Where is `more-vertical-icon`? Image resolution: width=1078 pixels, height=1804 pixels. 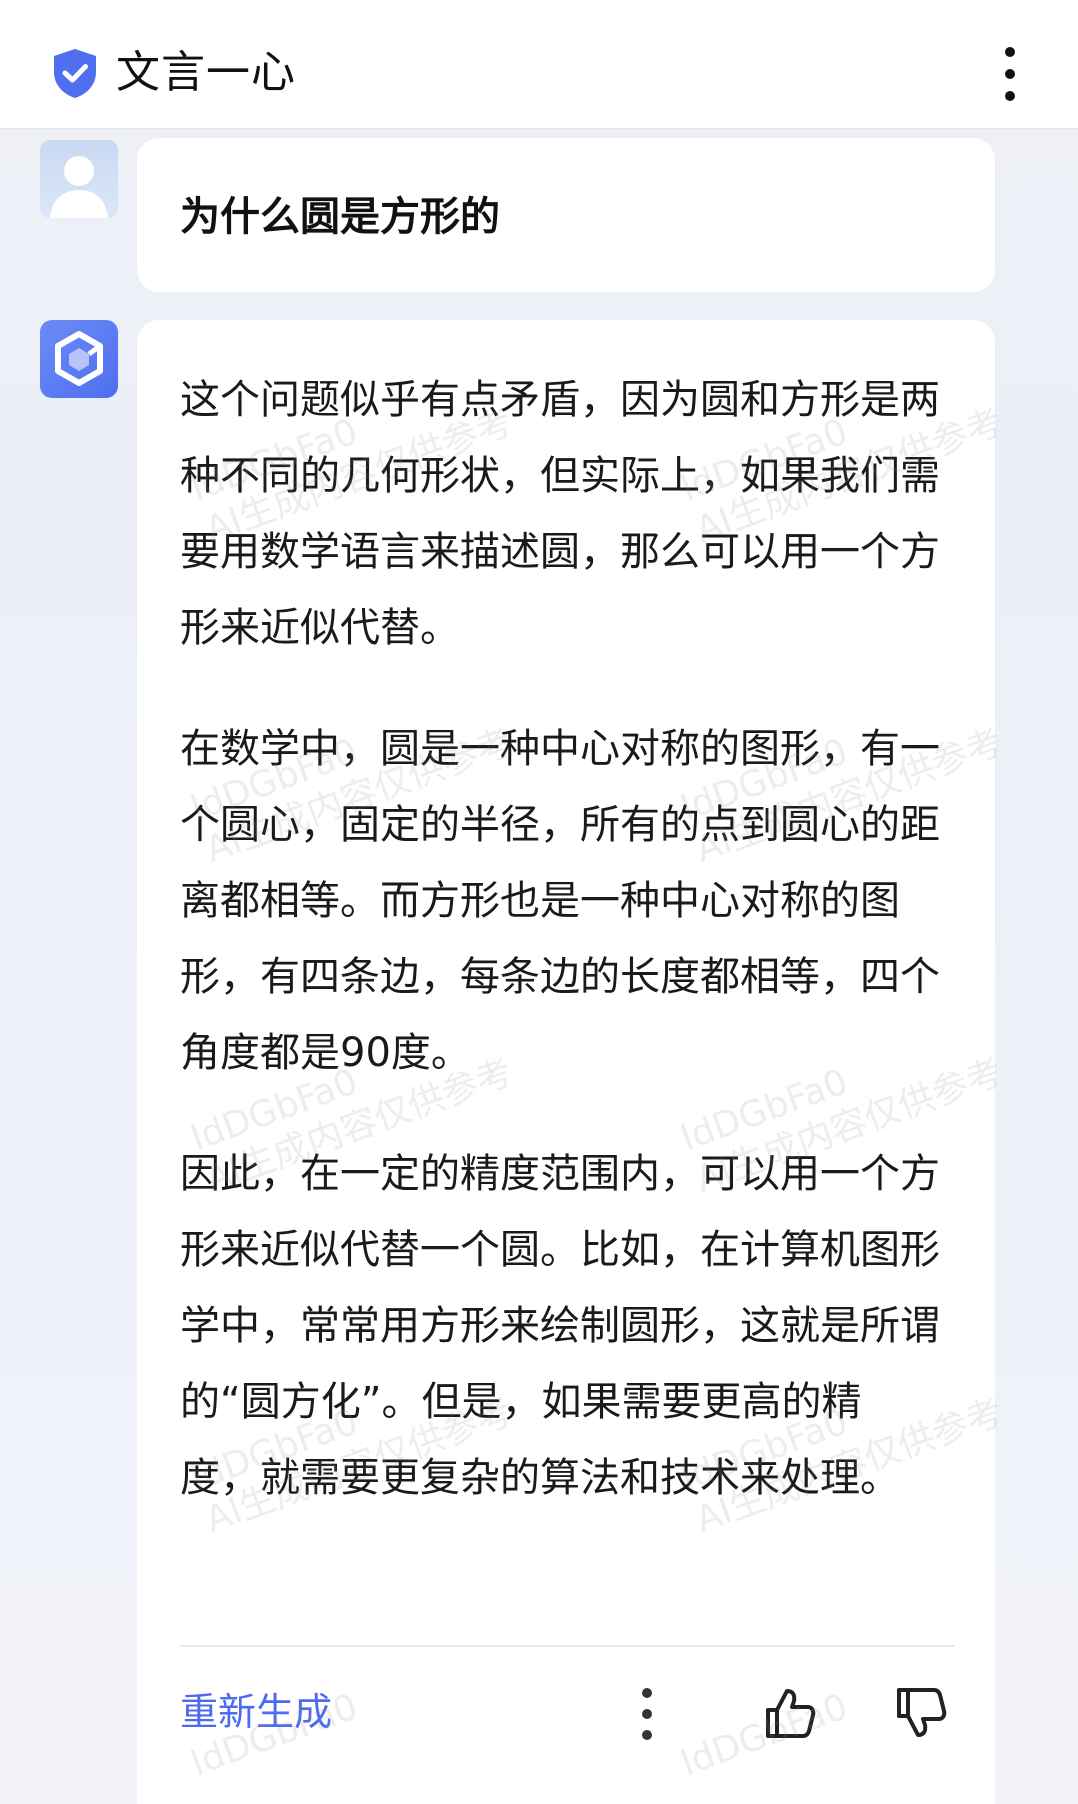 more-vertical-icon is located at coordinates (1010, 74).